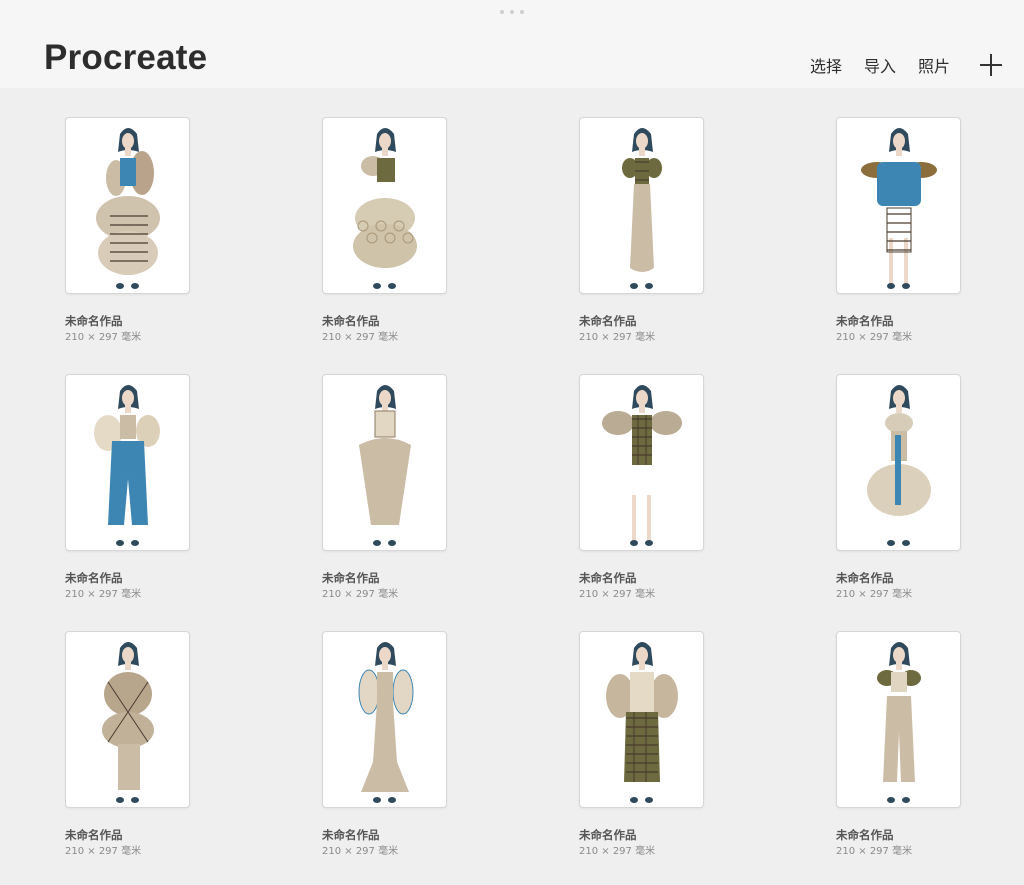  I want to click on photo-button: 照片, so click(934, 65).